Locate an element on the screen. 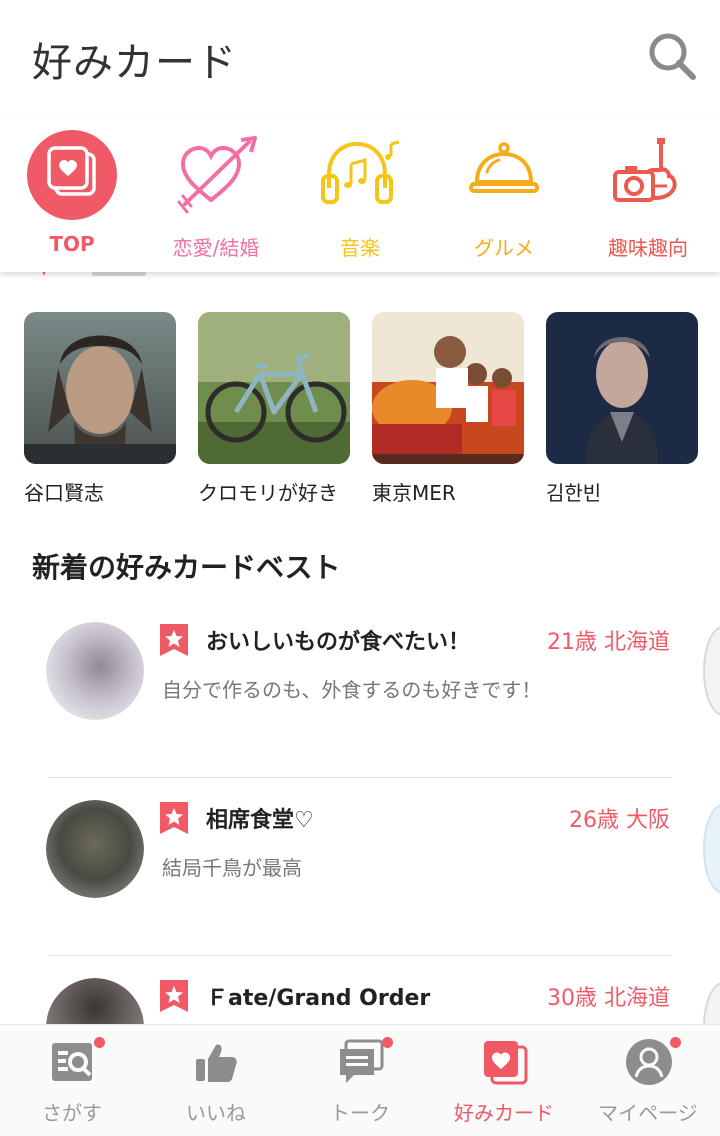 This screenshot has width=720, height=1136. tab-gourmet: グルメ is located at coordinates (504, 197).